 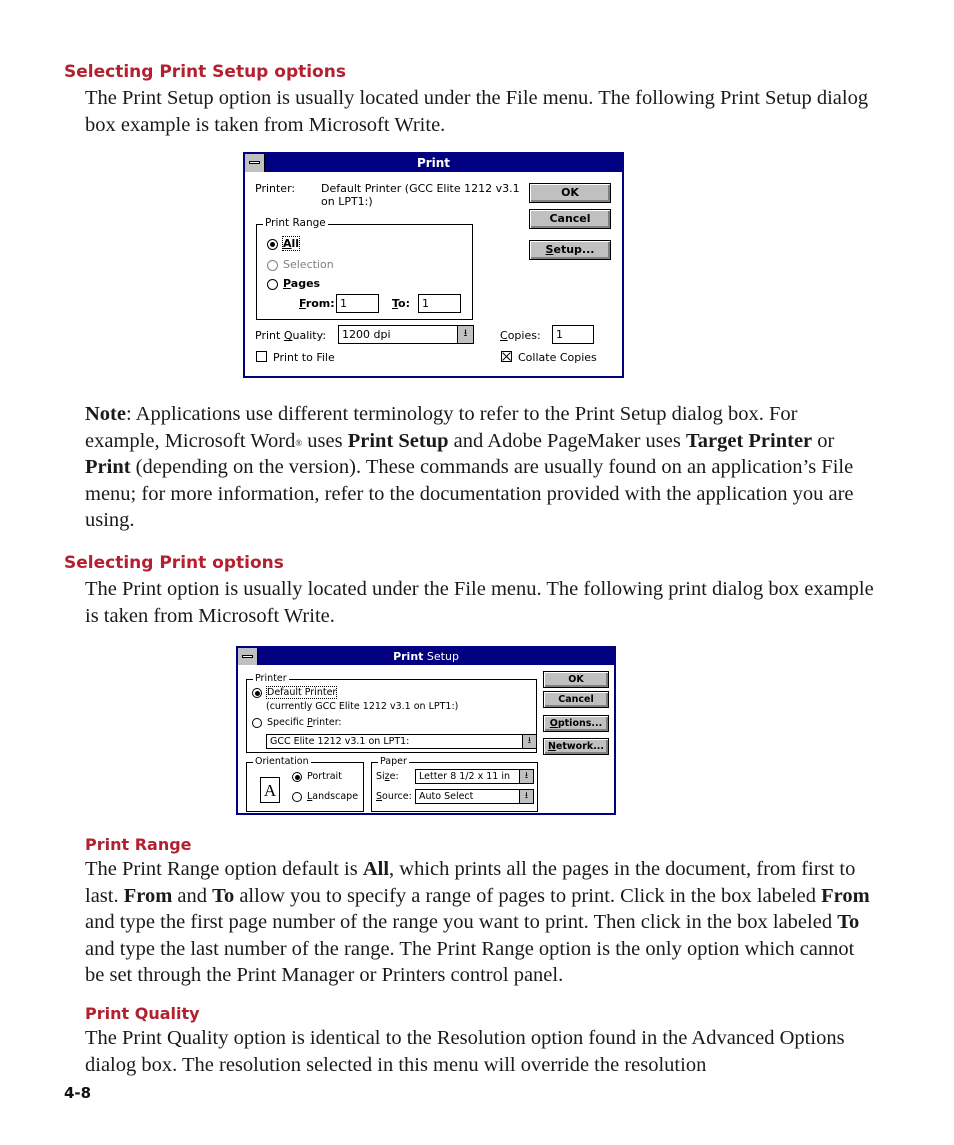 What do you see at coordinates (308, 264) in the screenshot?
I see `radio-selection-label: Selection` at bounding box center [308, 264].